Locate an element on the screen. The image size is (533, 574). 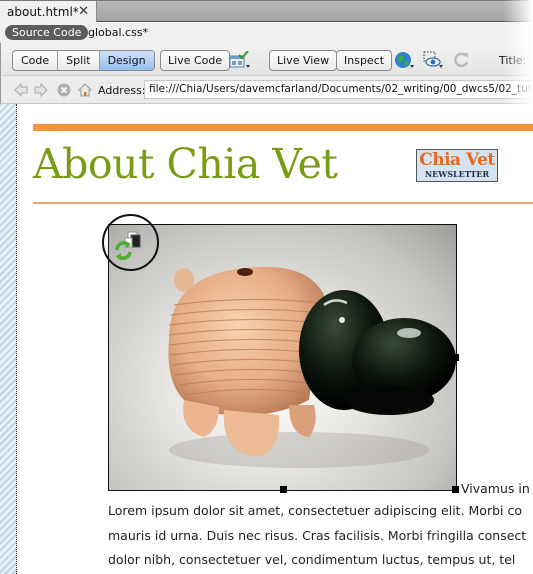
header-orange-bar is located at coordinates (283, 127).